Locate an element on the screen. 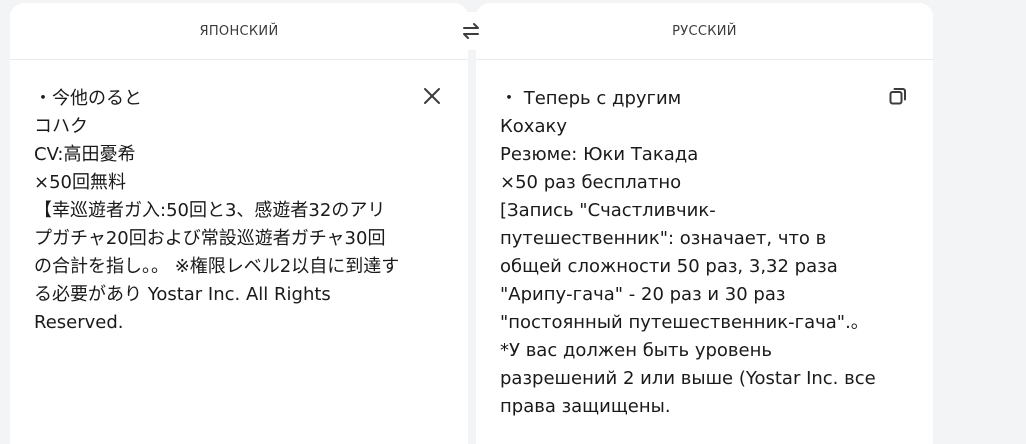  close-icon is located at coordinates (432, 96).